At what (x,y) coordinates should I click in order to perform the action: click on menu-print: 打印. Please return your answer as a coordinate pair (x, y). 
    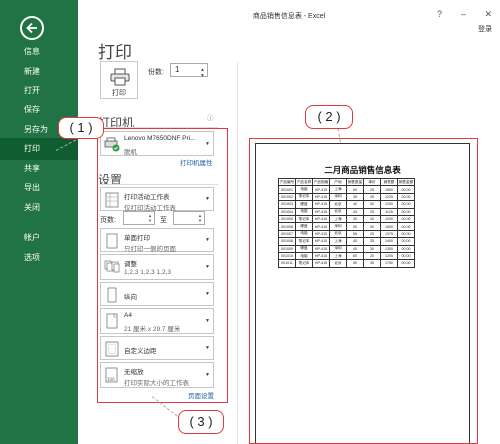
    Looking at the image, I should click on (39, 149).